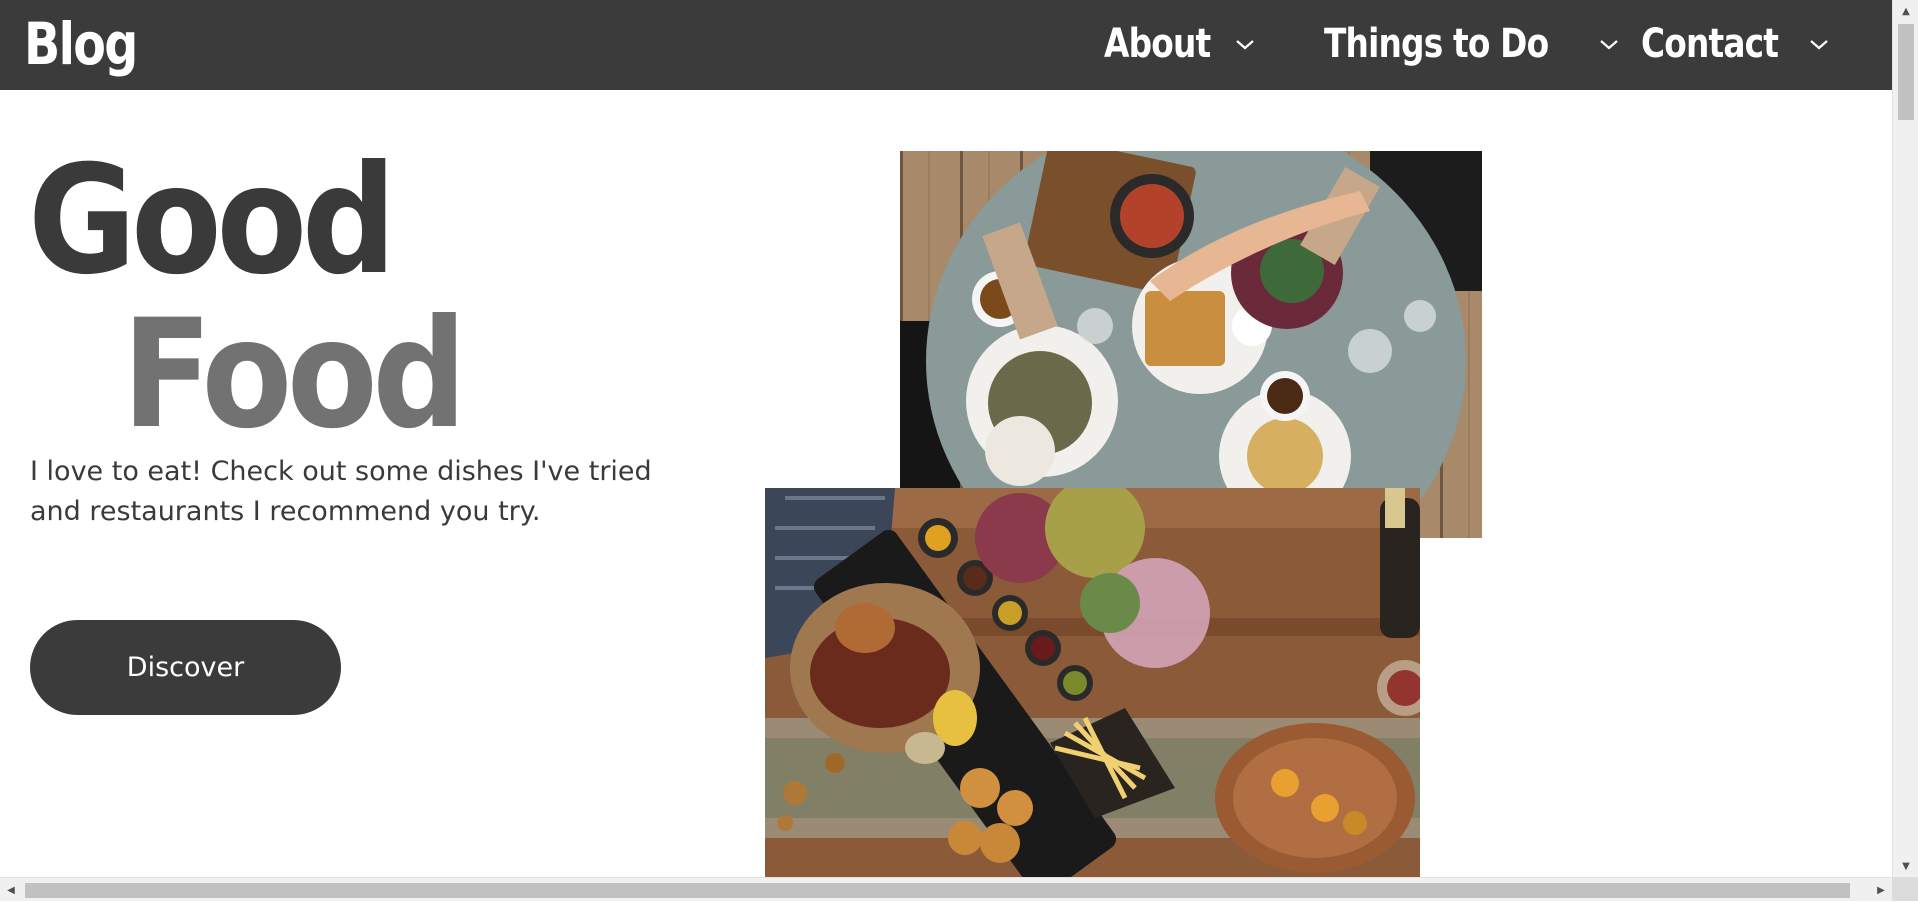 The image size is (1918, 902). Describe the element at coordinates (946, 45) in the screenshot. I see `site-header: Blog About Things to Do Contact` at that location.